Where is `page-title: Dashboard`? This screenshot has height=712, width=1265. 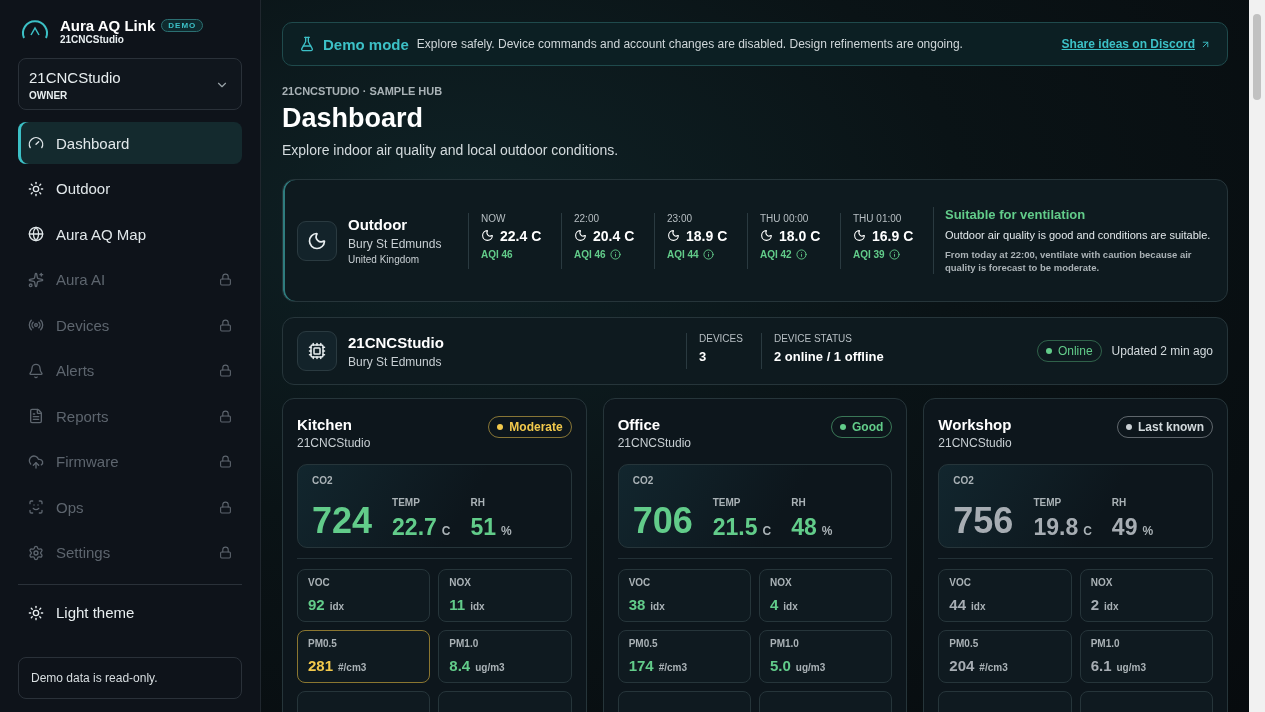
page-title: Dashboard is located at coordinates (353, 118).